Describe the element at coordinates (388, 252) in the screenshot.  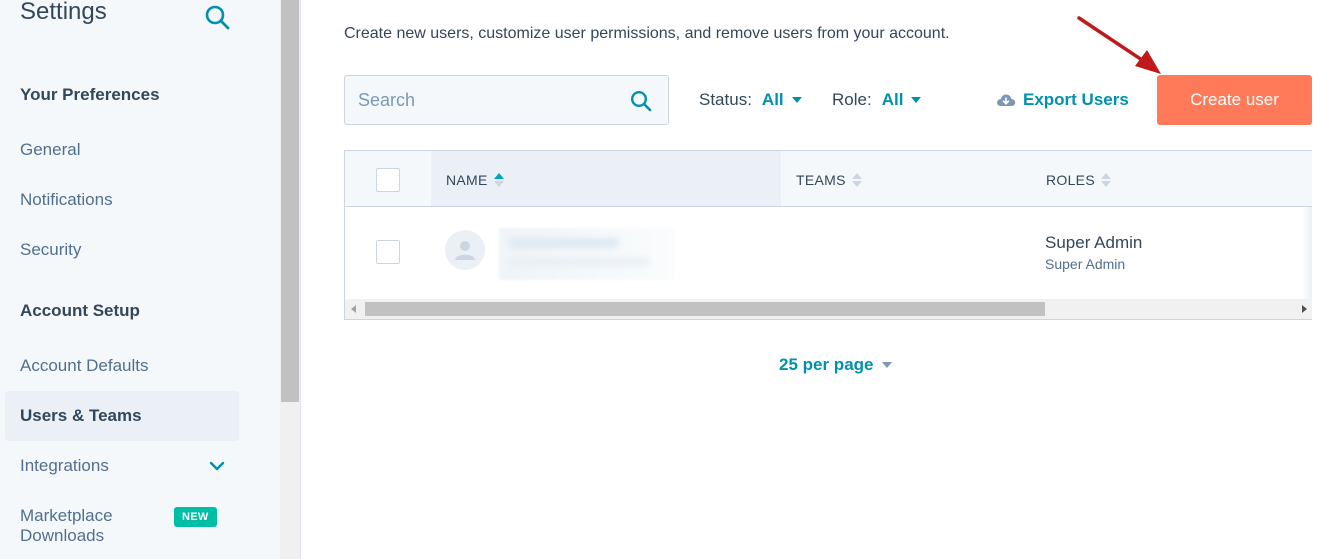
I see `row-checkbox` at that location.